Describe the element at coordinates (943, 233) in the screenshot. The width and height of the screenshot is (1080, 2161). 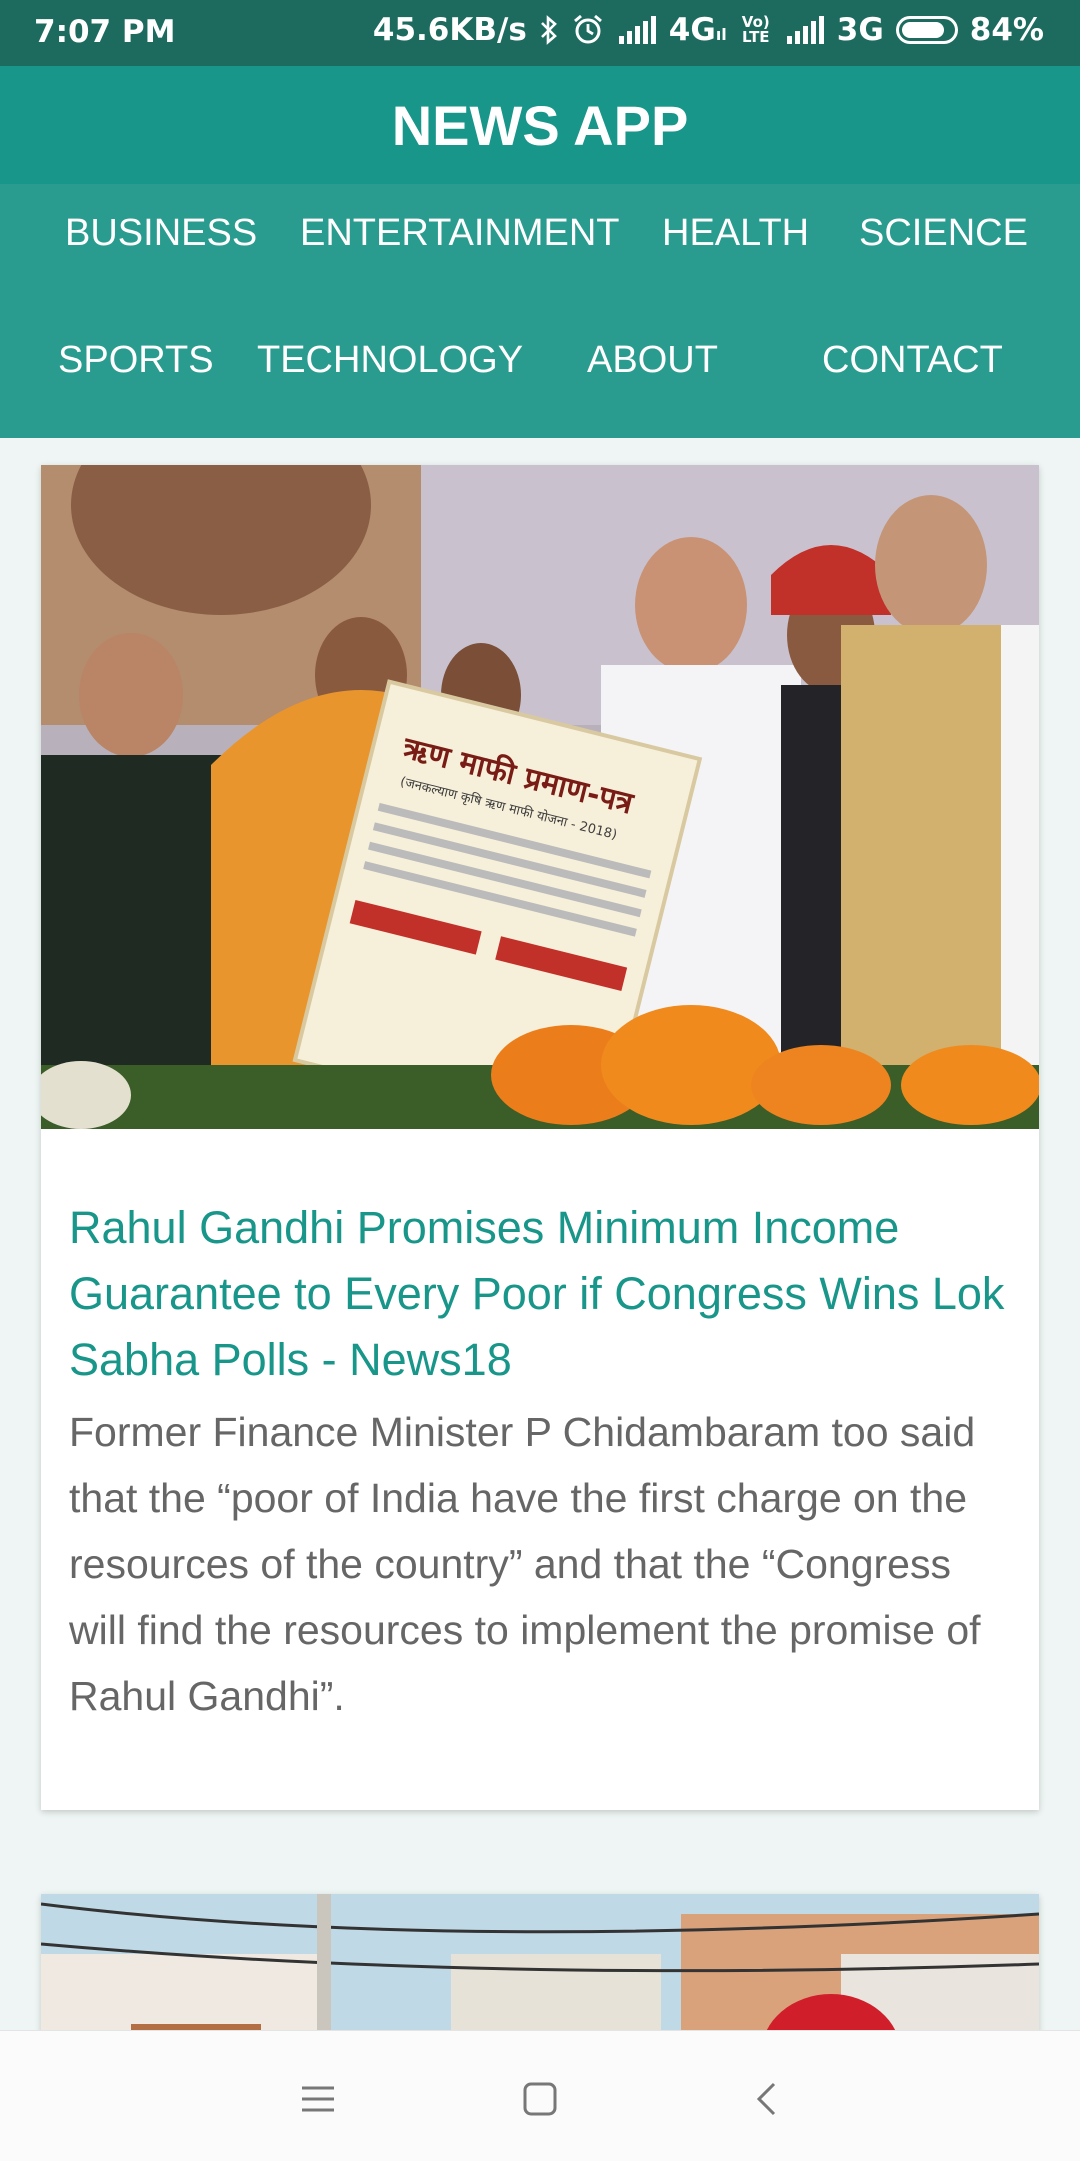
I see `nav-item-science: SCIENCE` at that location.